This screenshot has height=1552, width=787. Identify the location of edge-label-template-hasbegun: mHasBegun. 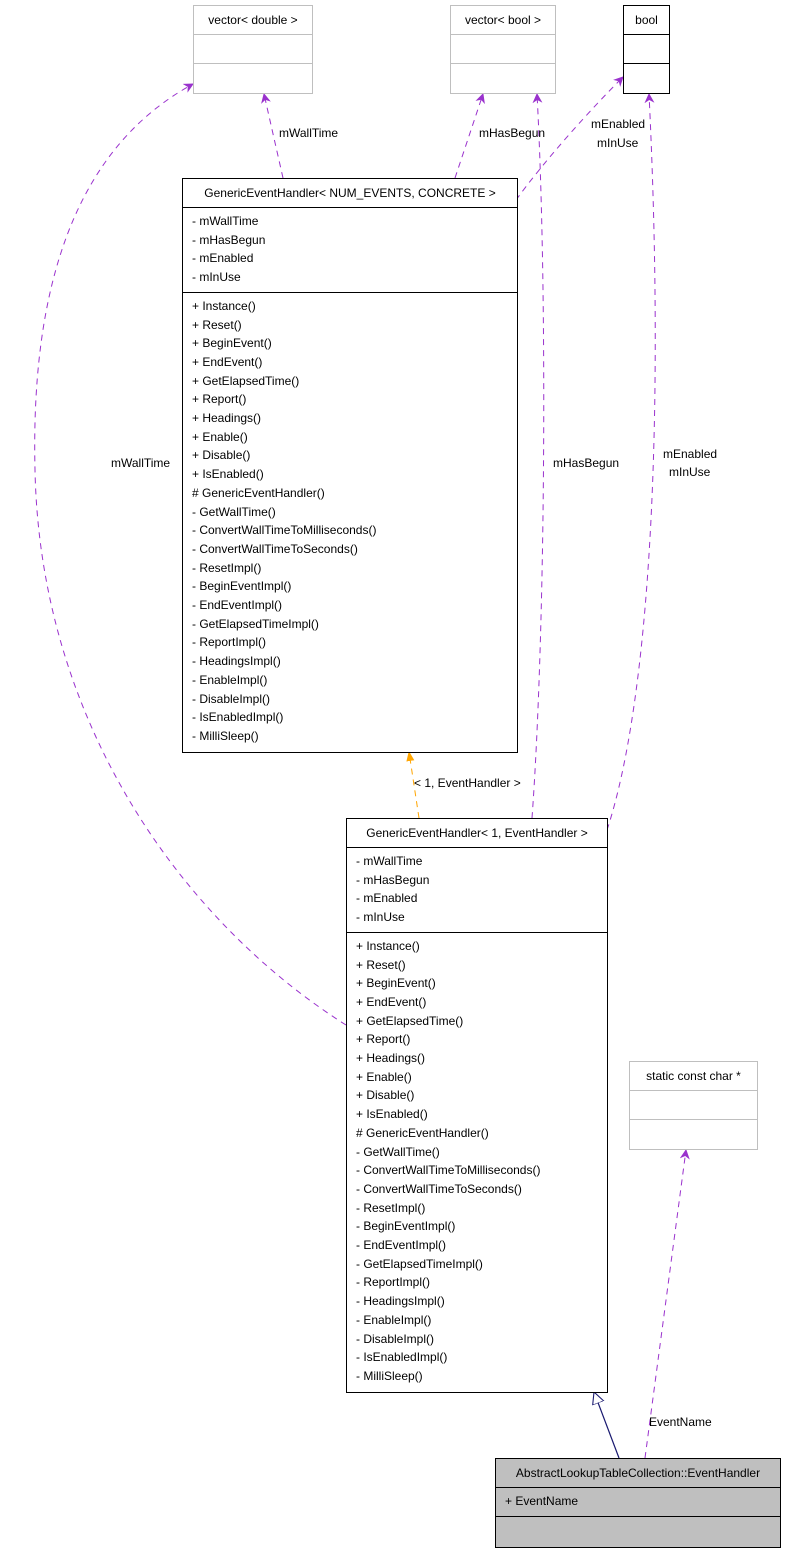
(512, 133).